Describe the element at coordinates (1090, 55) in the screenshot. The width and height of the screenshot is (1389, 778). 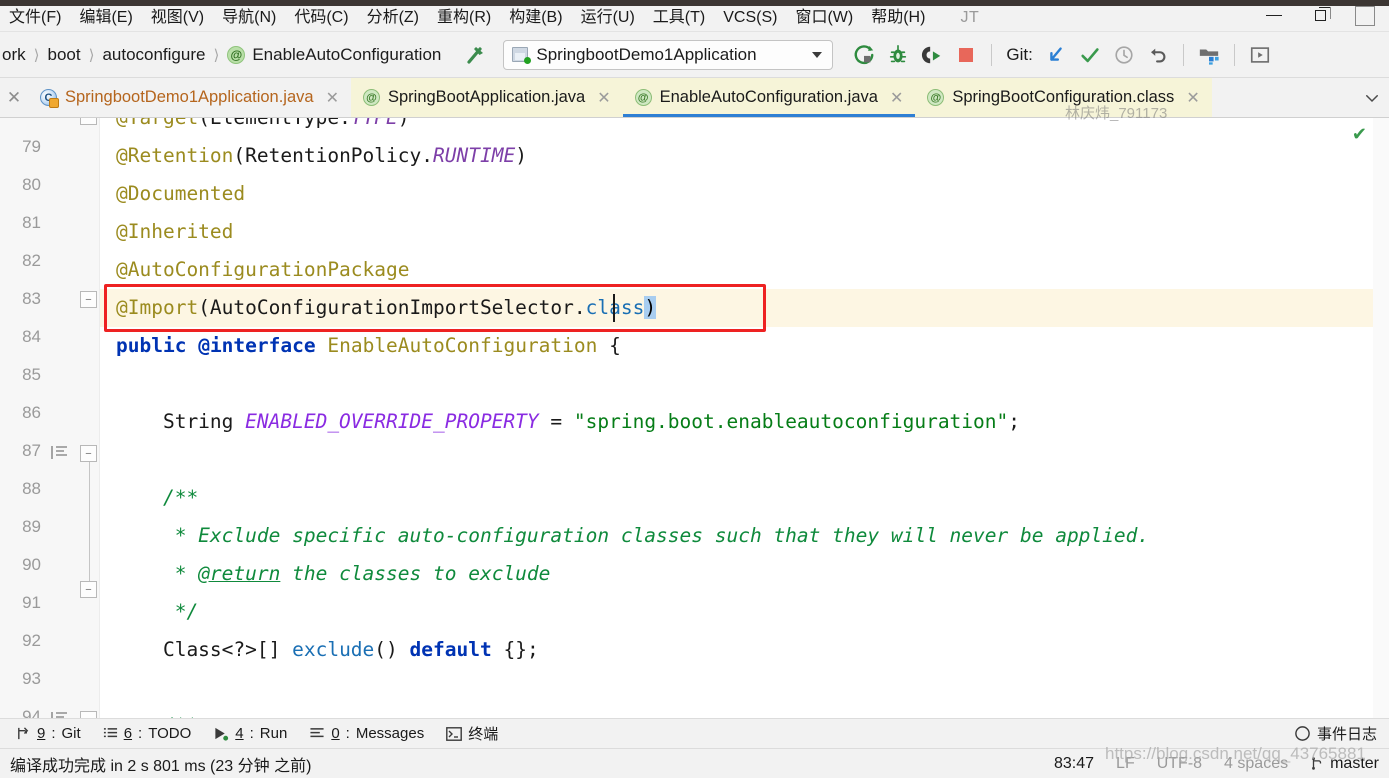
I see `git-commit-button` at that location.